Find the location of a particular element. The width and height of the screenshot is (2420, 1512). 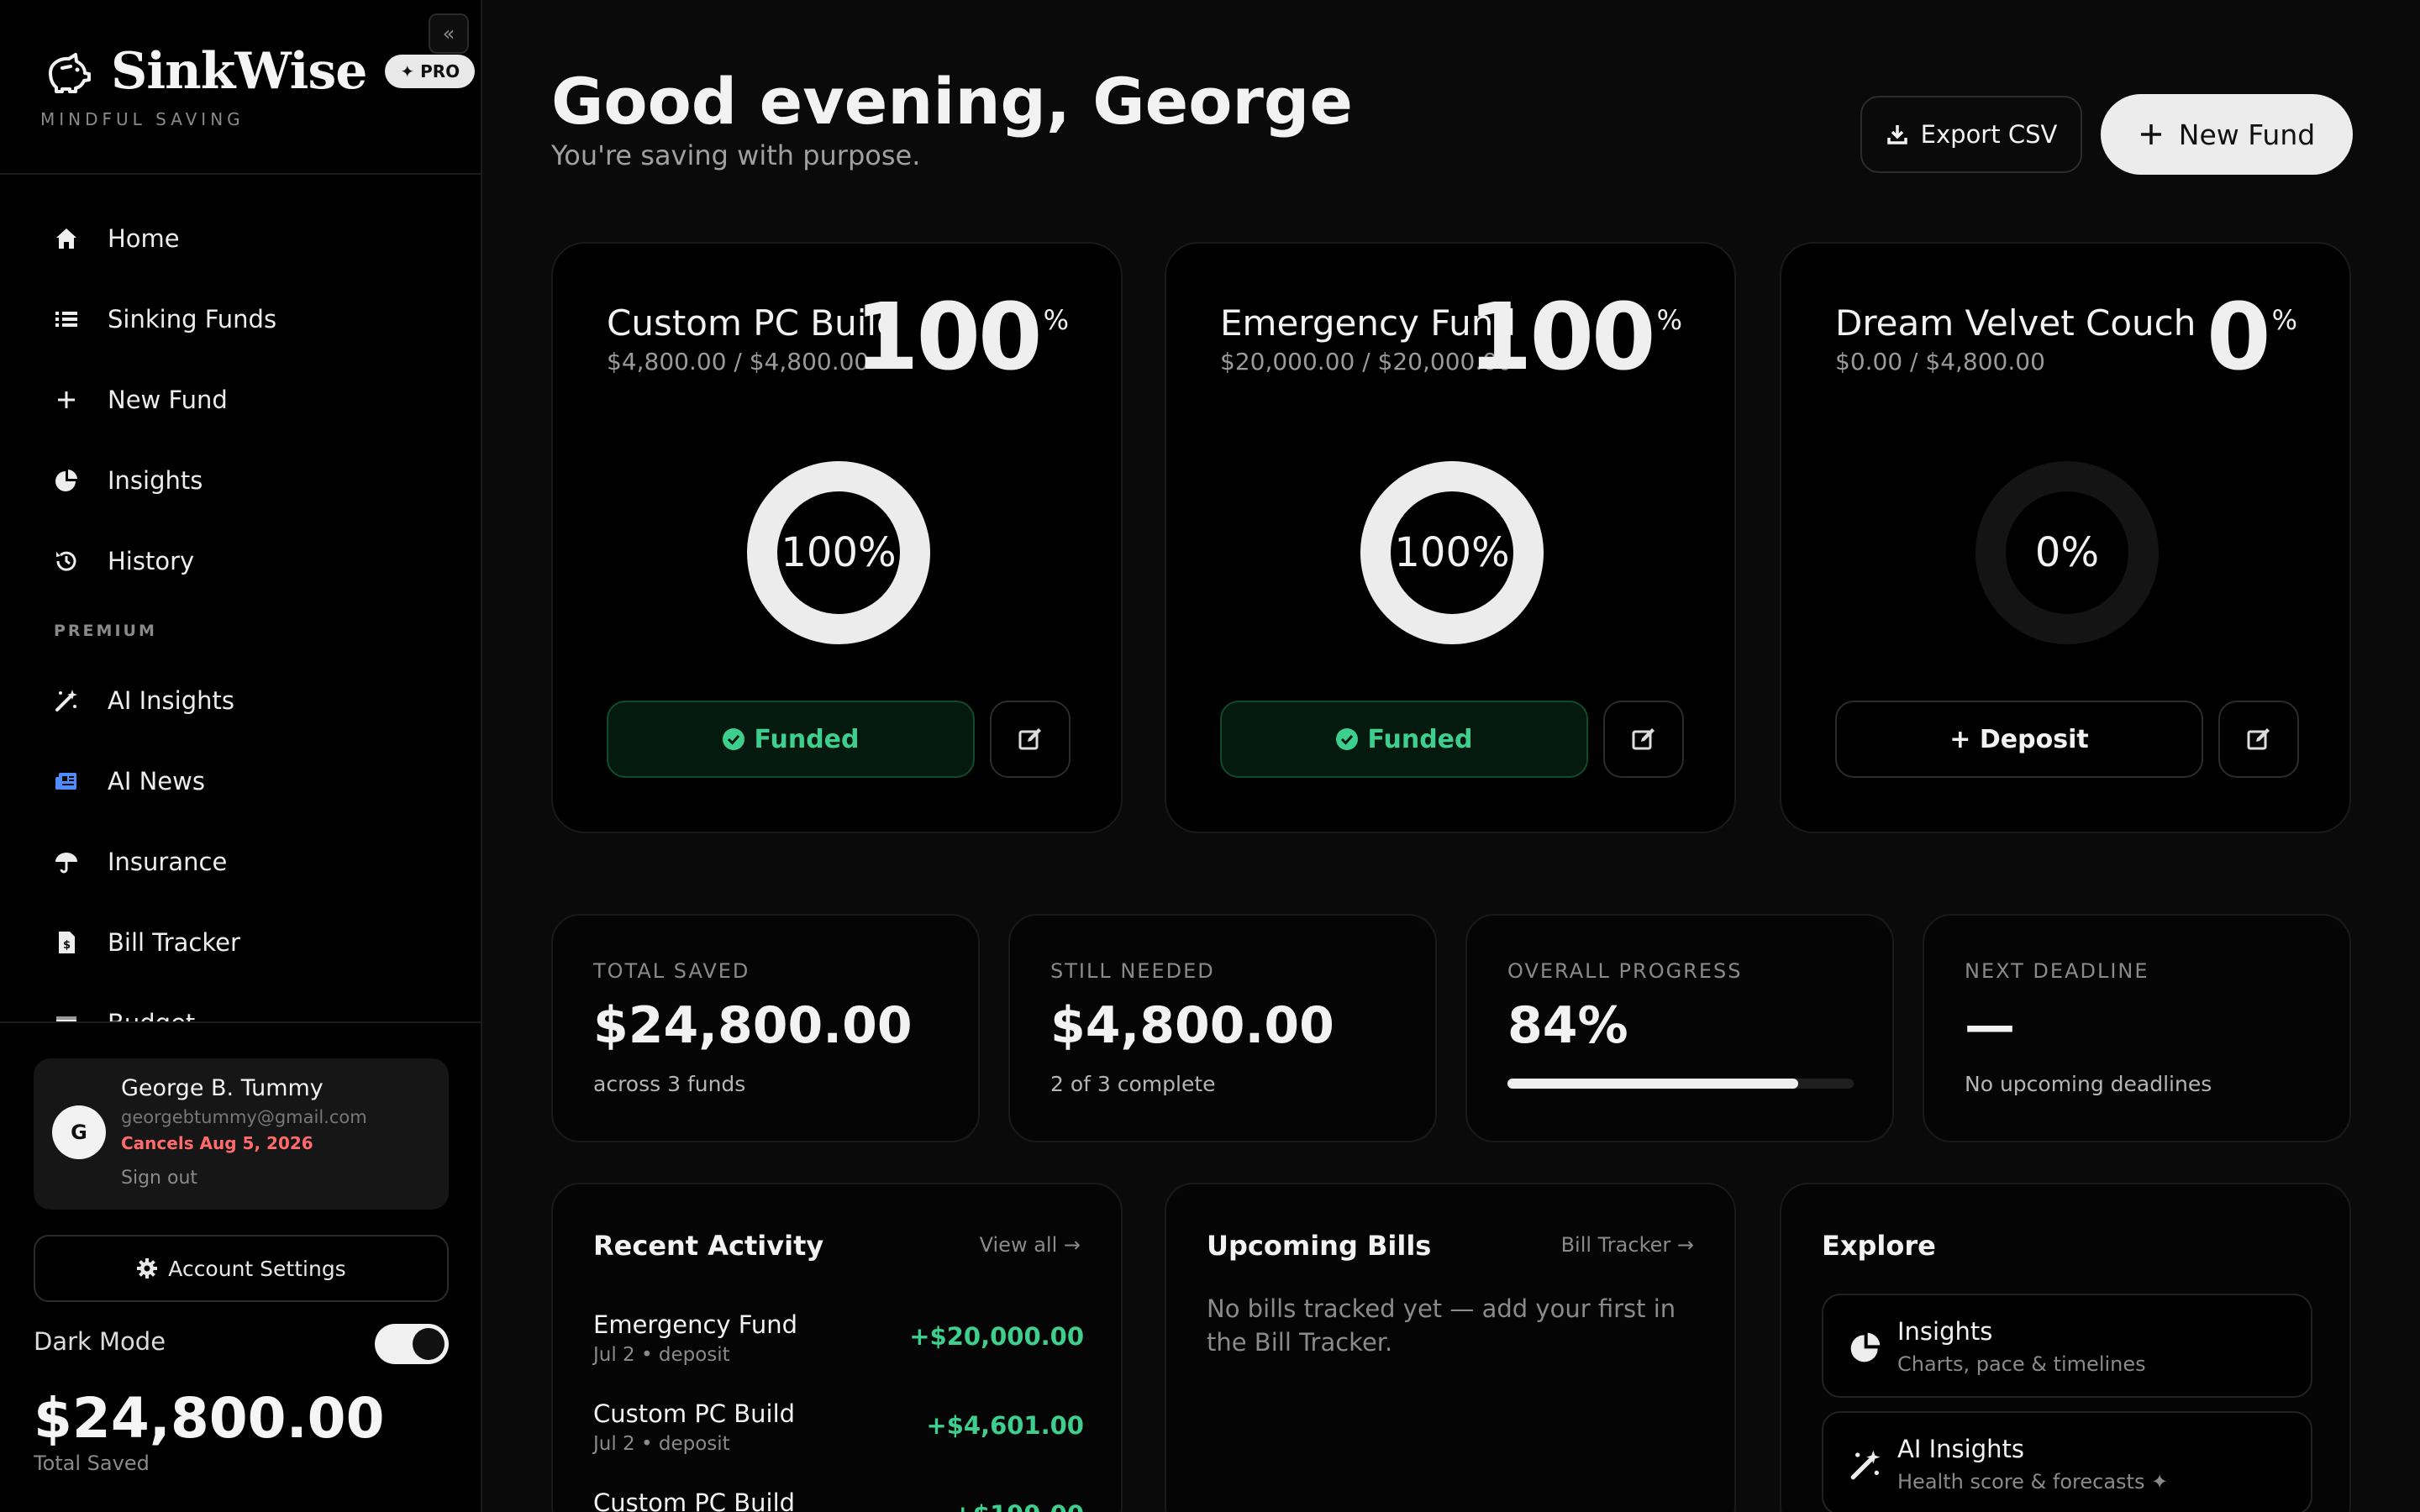

sidebar-item-ai-news: AI News is located at coordinates (241, 781).